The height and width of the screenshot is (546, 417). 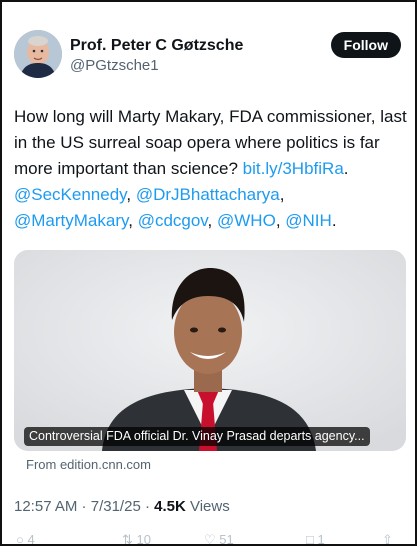 What do you see at coordinates (114, 65) in the screenshot?
I see `author-handle: @PGtzsche1` at bounding box center [114, 65].